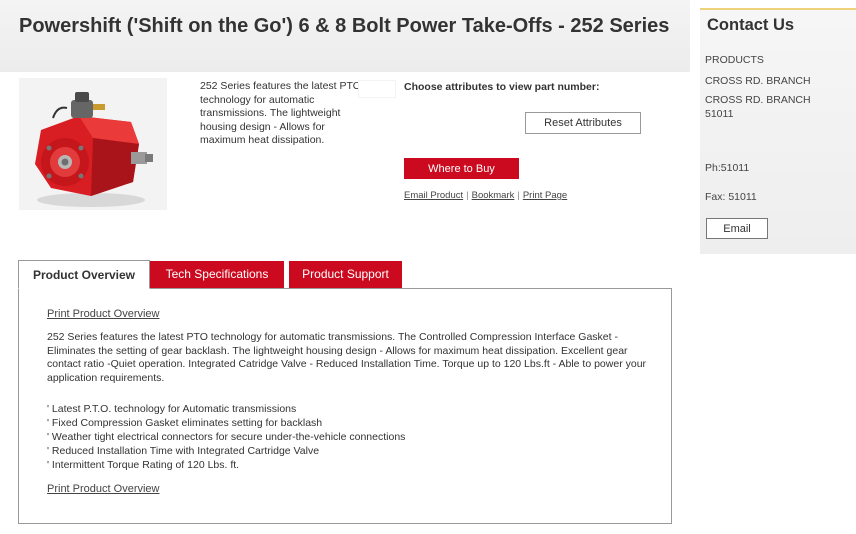 The image size is (856, 534). What do you see at coordinates (103, 314) in the screenshot?
I see `print-overview-link-top: Print Product Overview` at bounding box center [103, 314].